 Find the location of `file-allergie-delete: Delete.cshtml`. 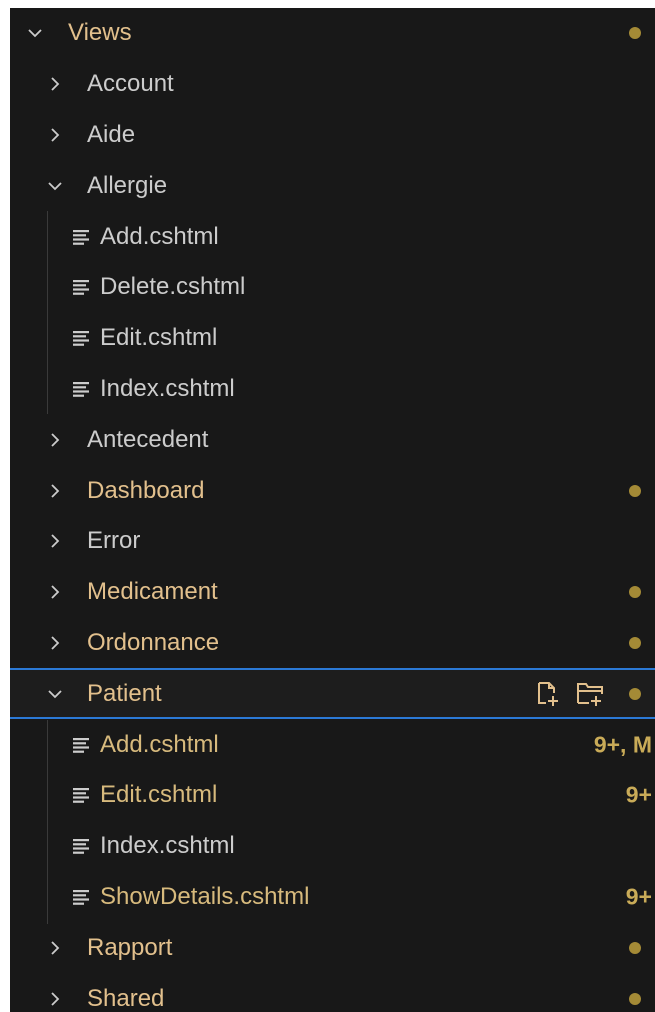

file-allergie-delete: Delete.cshtml is located at coordinates (332, 287).